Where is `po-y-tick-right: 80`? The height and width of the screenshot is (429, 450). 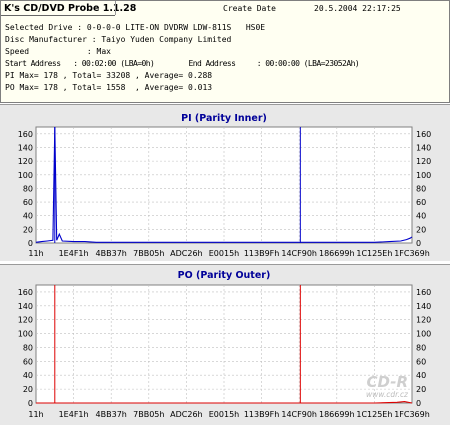 po-y-tick-right: 80 is located at coordinates (421, 347).